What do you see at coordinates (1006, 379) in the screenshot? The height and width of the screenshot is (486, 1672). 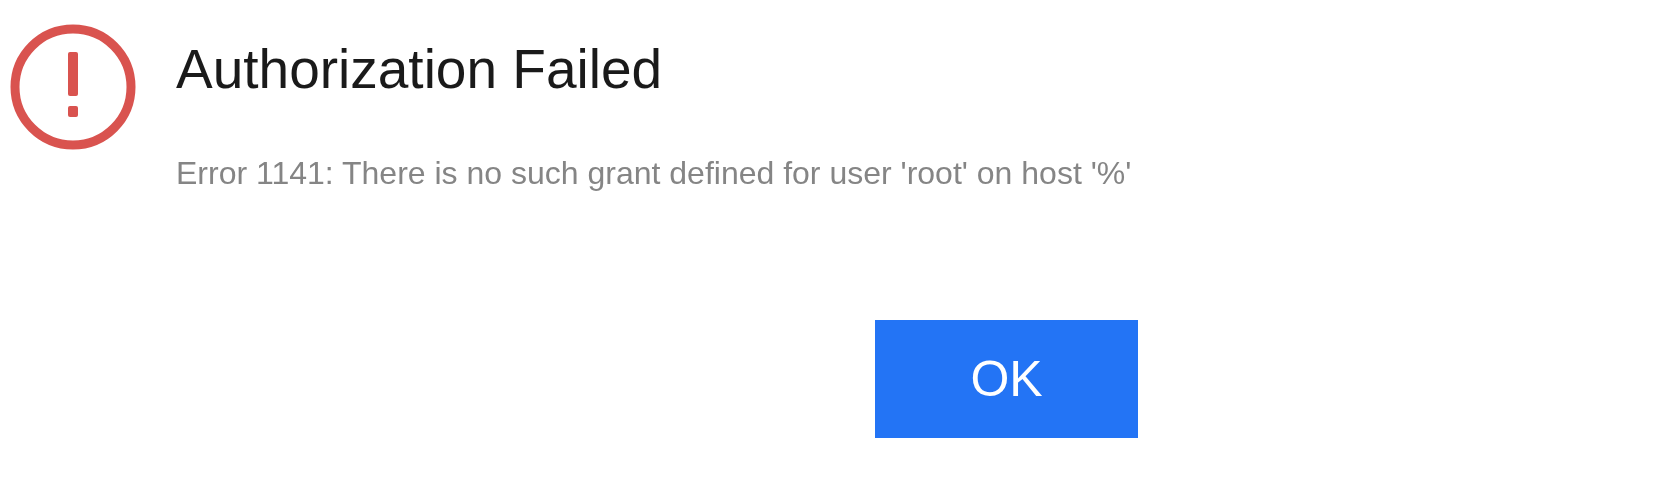 I see `ok-button: OK` at bounding box center [1006, 379].